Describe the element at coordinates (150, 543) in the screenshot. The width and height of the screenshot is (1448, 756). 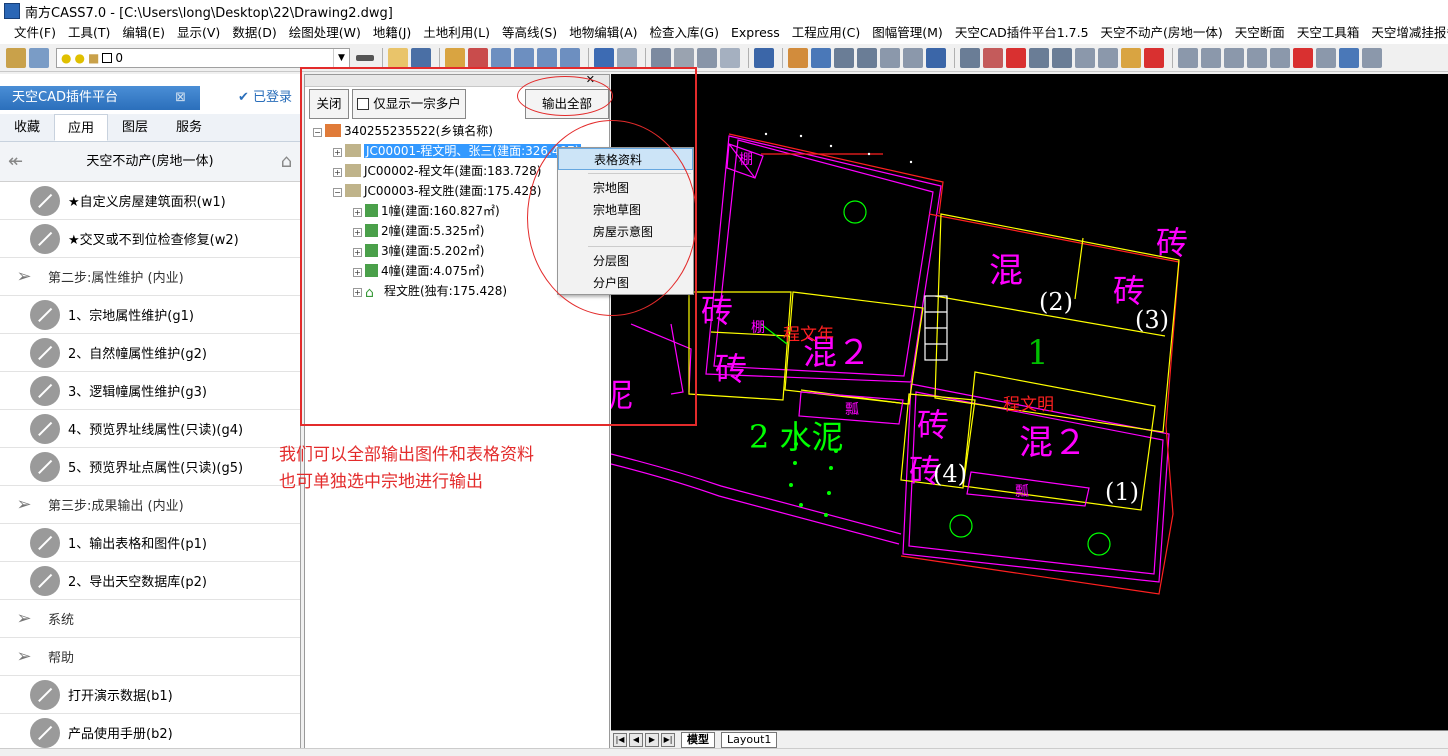
I see `list-item: 1、输出表格和图件(p1)` at that location.